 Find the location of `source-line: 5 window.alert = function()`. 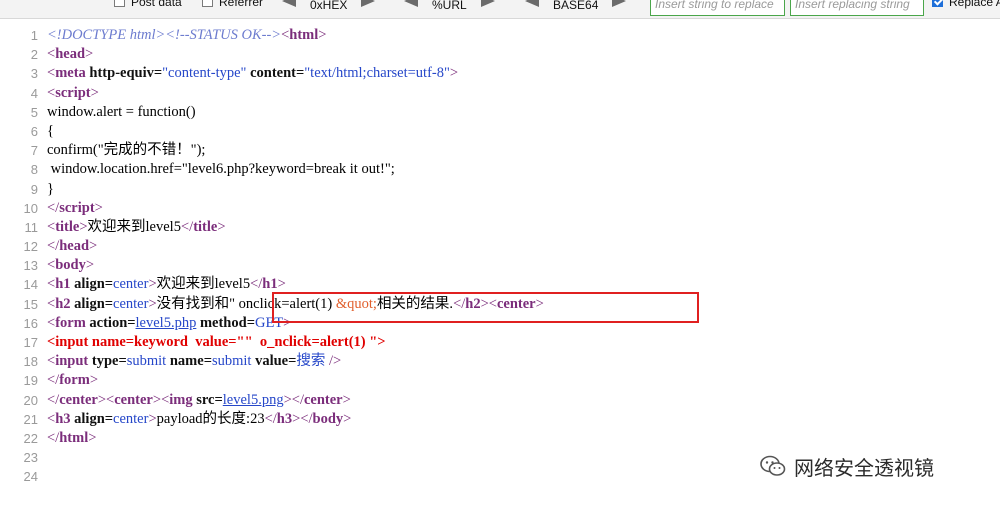

source-line: 5 window.alert = function() is located at coordinates (500, 112).